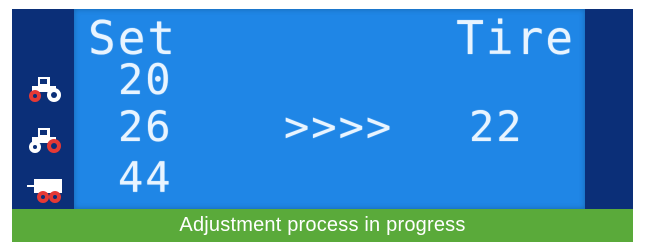 The image size is (647, 242). Describe the element at coordinates (45, 140) in the screenshot. I see `tractor-rear-axle-icon` at that location.